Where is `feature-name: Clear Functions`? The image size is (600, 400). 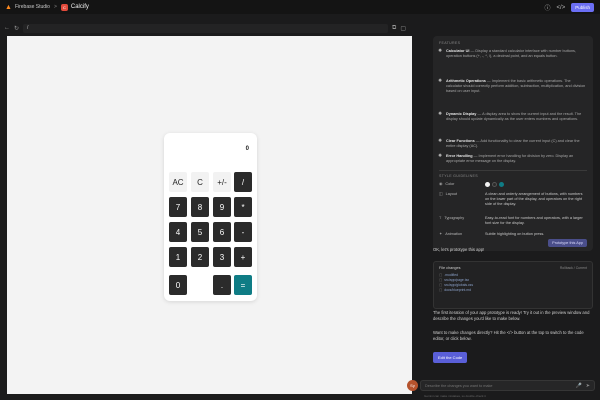 feature-name: Clear Functions is located at coordinates (460, 141).